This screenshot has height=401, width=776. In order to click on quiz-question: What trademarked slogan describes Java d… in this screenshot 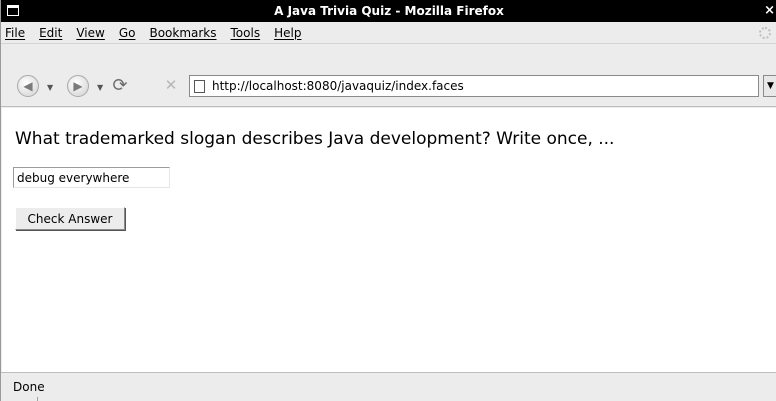, I will do `click(315, 139)`.